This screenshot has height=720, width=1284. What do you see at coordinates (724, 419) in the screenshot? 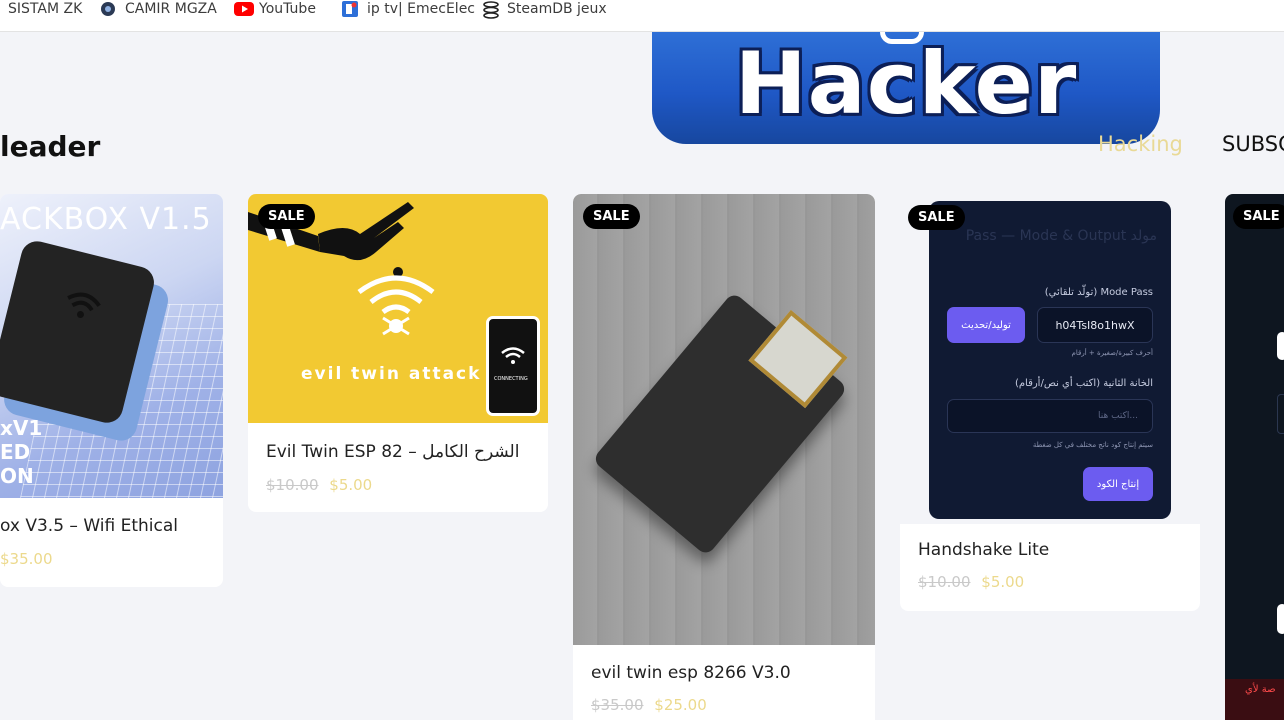
I see `product-image` at bounding box center [724, 419].